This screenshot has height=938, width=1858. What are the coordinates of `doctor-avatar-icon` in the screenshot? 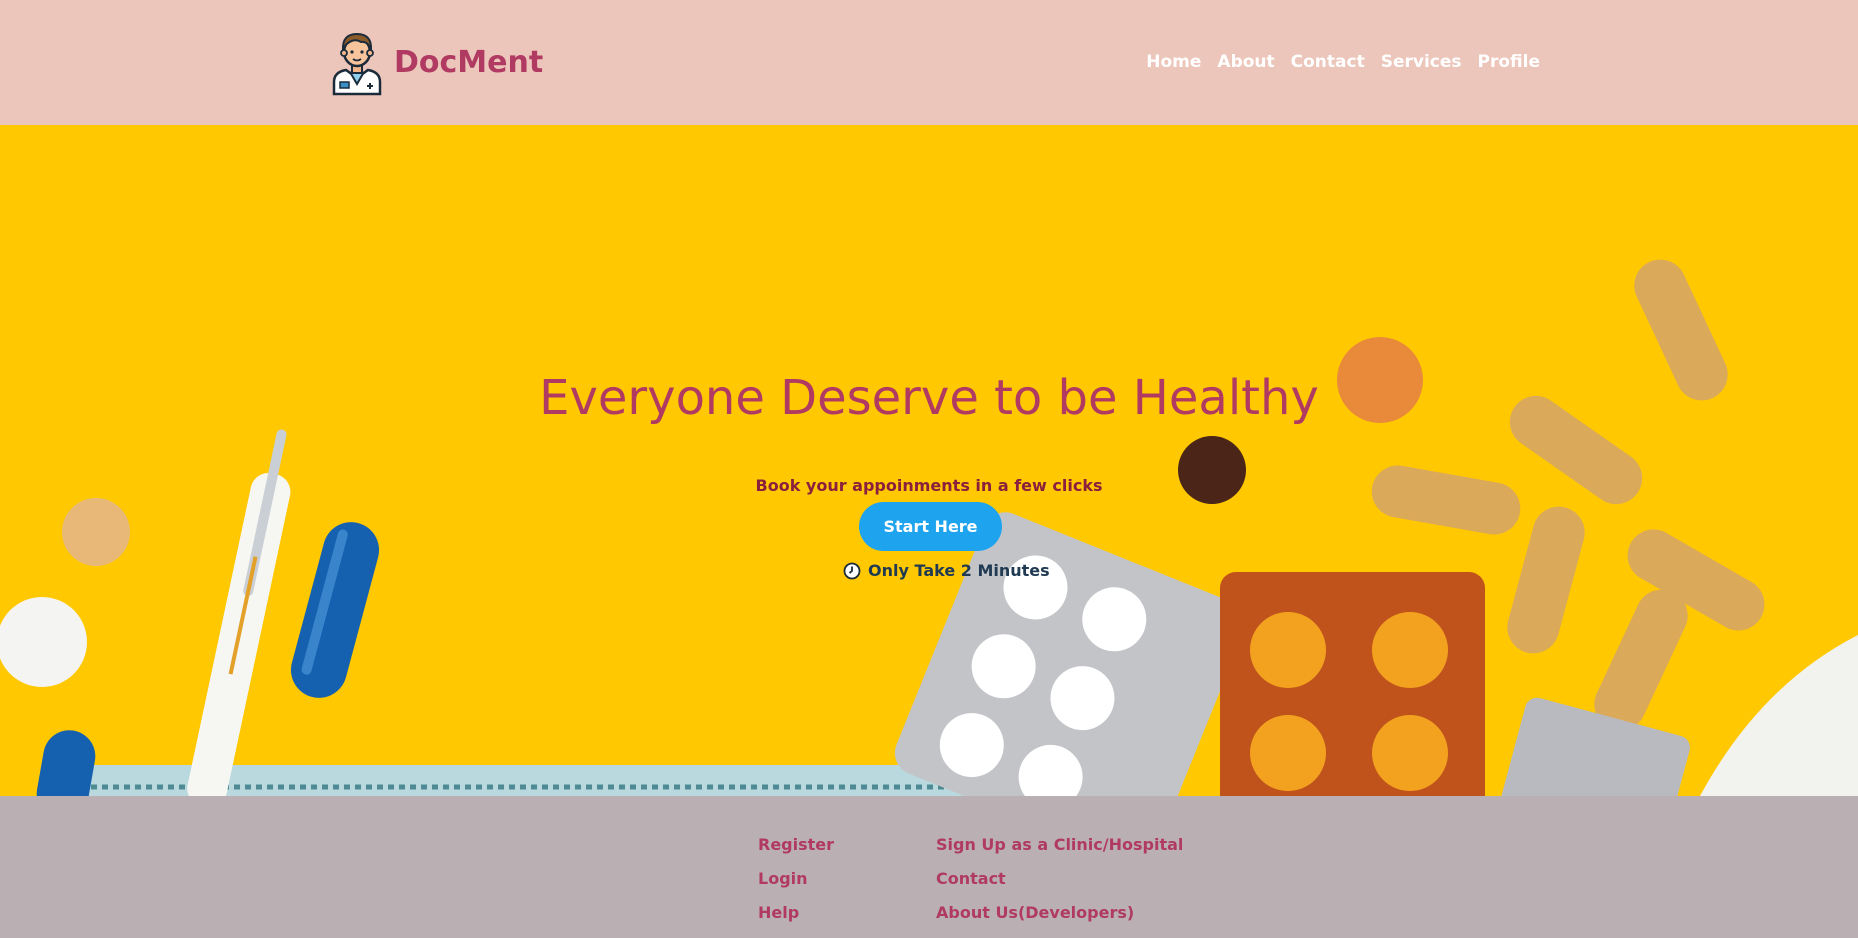 It's located at (357, 64).